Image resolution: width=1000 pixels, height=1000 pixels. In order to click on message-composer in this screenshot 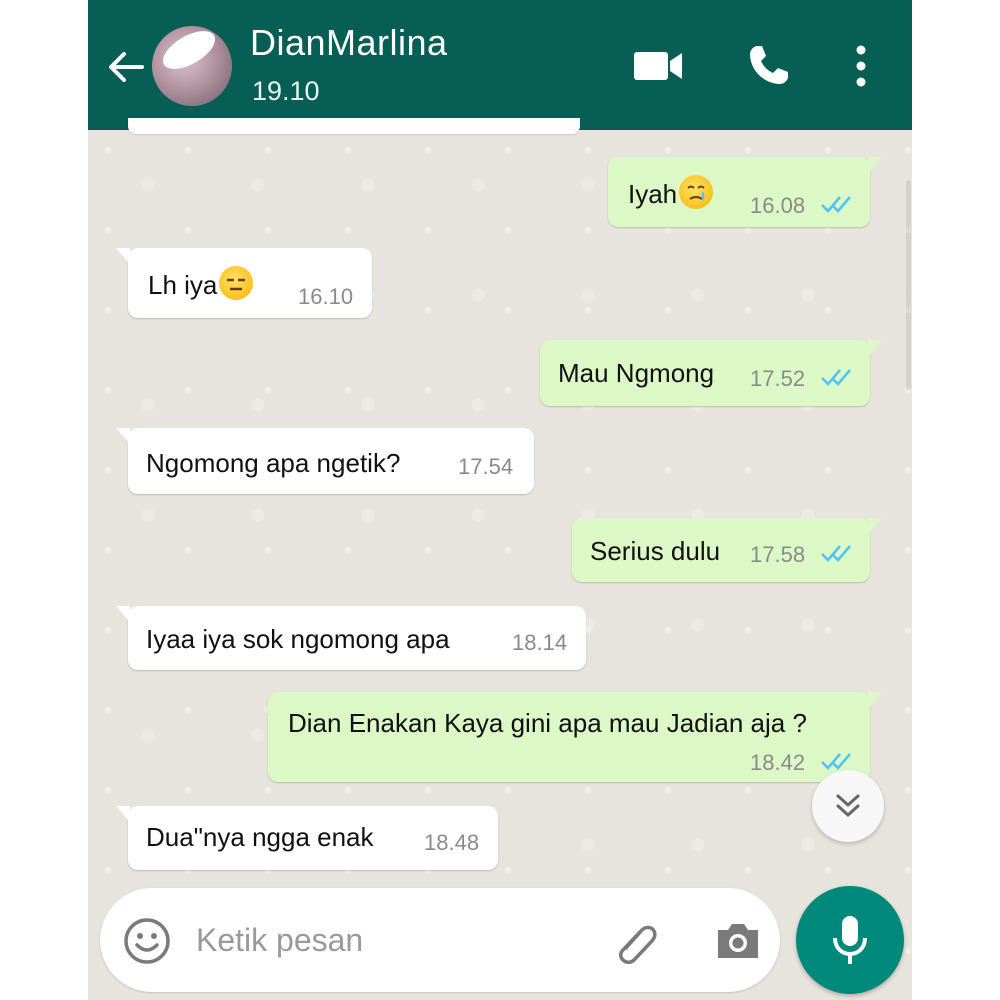, I will do `click(440, 940)`.